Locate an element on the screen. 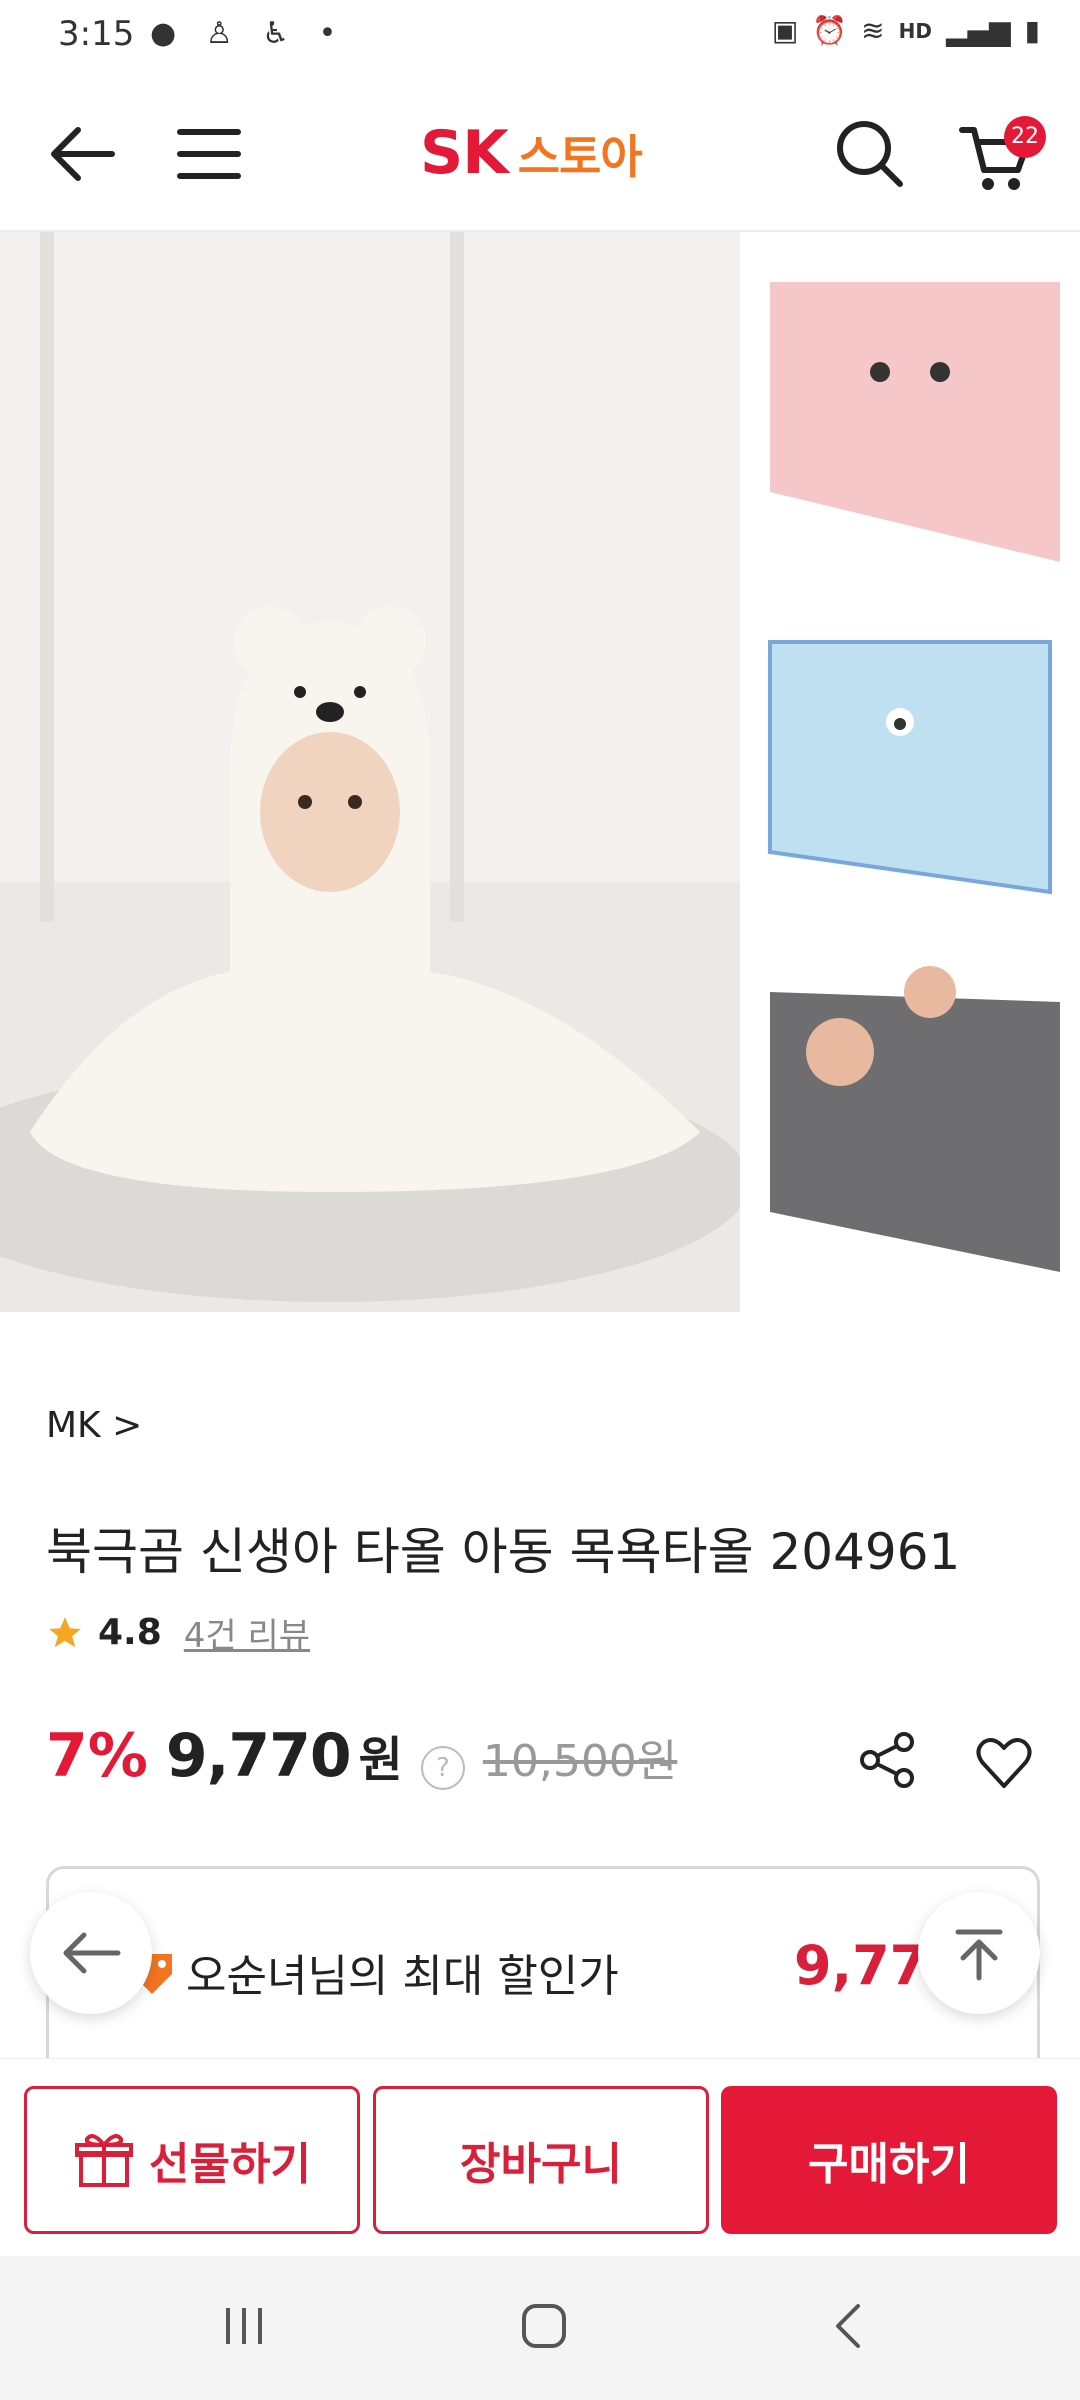 The width and height of the screenshot is (1080, 2400). wifi-icon: ≋ is located at coordinates (873, 30).